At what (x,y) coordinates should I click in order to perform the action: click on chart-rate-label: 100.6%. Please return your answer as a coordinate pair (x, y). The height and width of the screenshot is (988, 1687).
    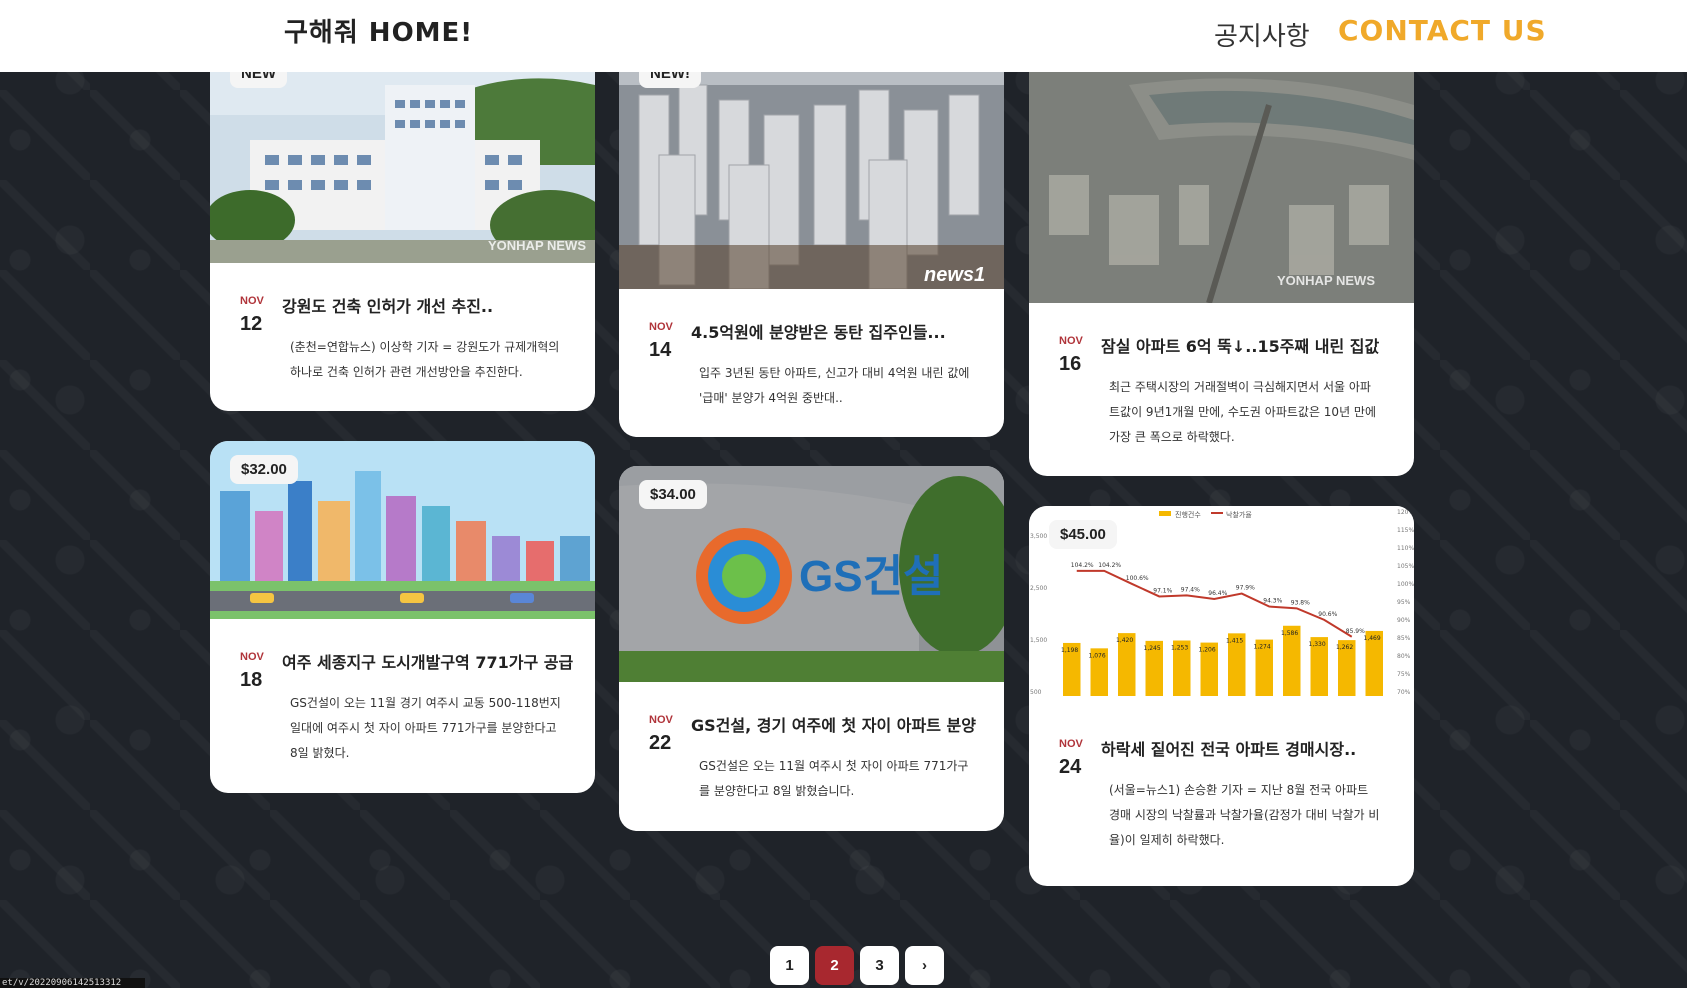
    Looking at the image, I should click on (1137, 578).